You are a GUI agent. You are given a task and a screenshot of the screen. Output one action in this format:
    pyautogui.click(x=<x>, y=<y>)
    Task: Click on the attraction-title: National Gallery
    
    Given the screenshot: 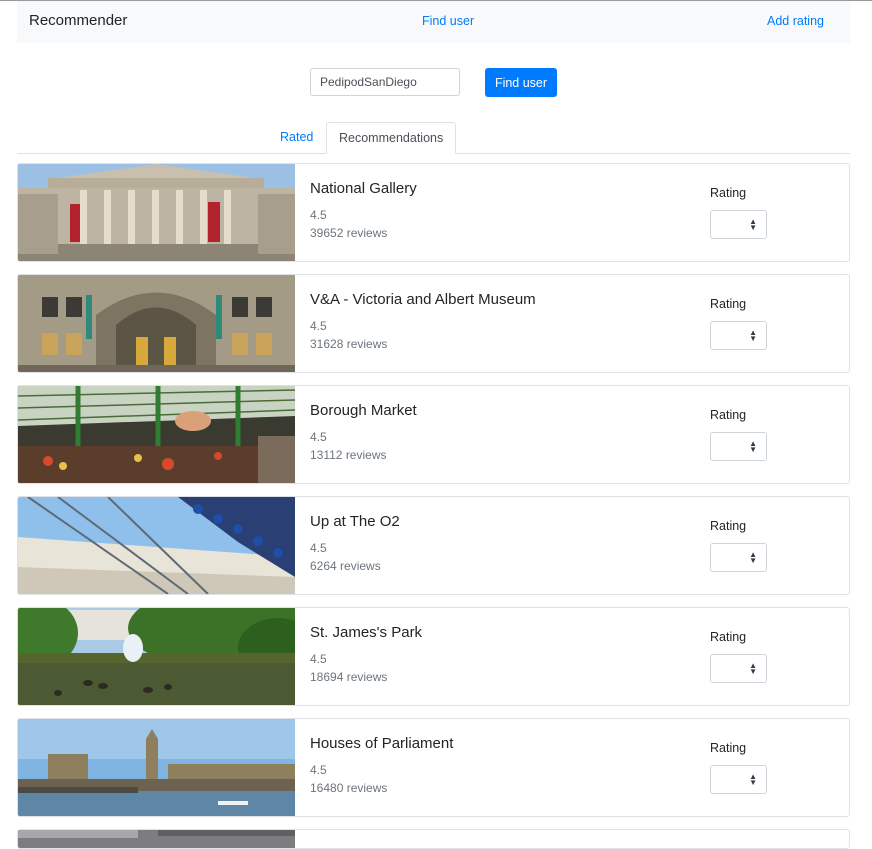 What is the action you would take?
    pyautogui.click(x=363, y=188)
    